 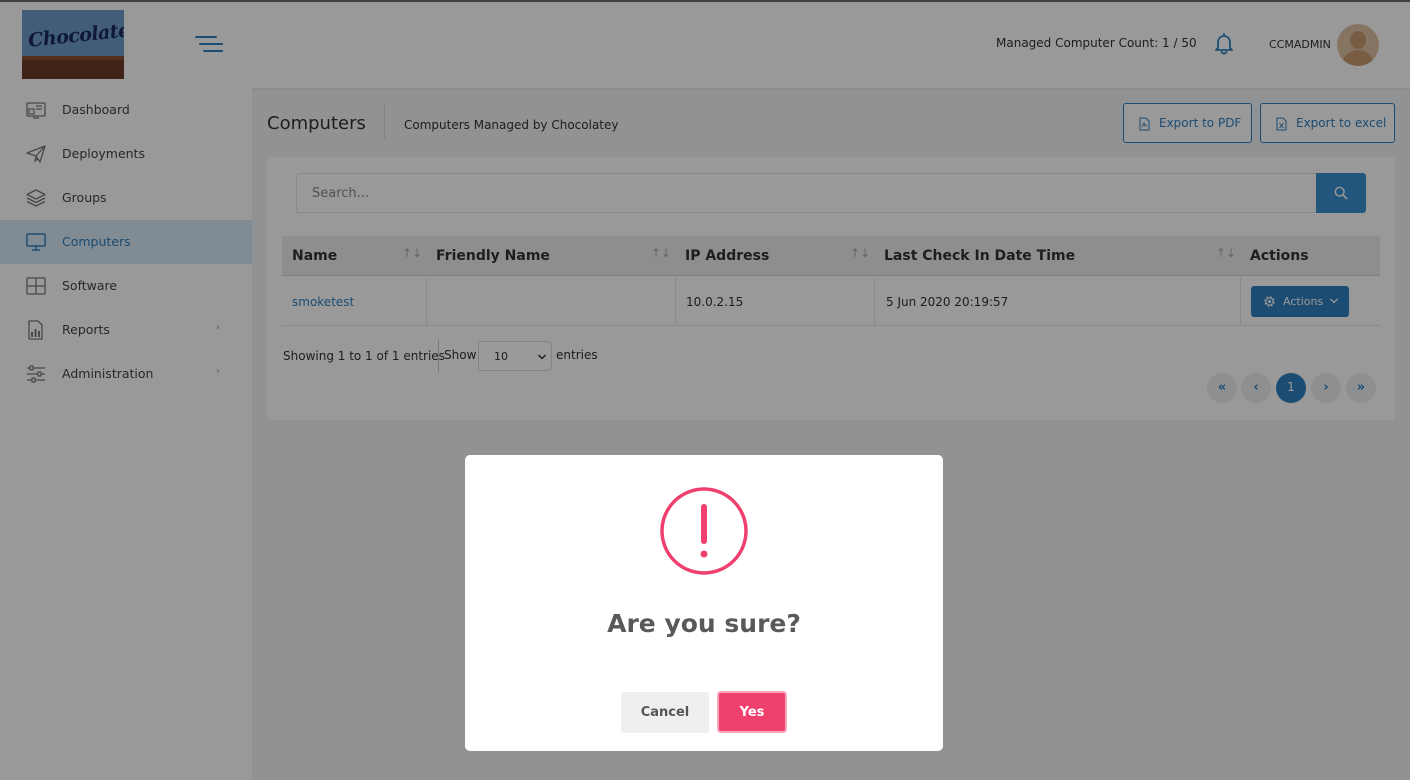 I want to click on cancel-button: Cancel, so click(x=665, y=712).